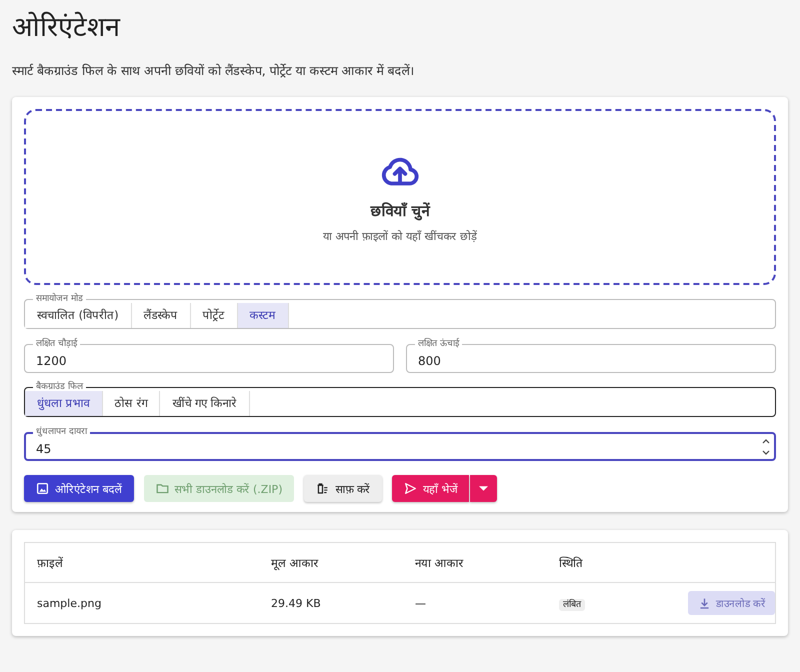 Image resolution: width=800 pixels, height=672 pixels. Describe the element at coordinates (67, 27) in the screenshot. I see `page-title: ओरिएंटेशन` at that location.